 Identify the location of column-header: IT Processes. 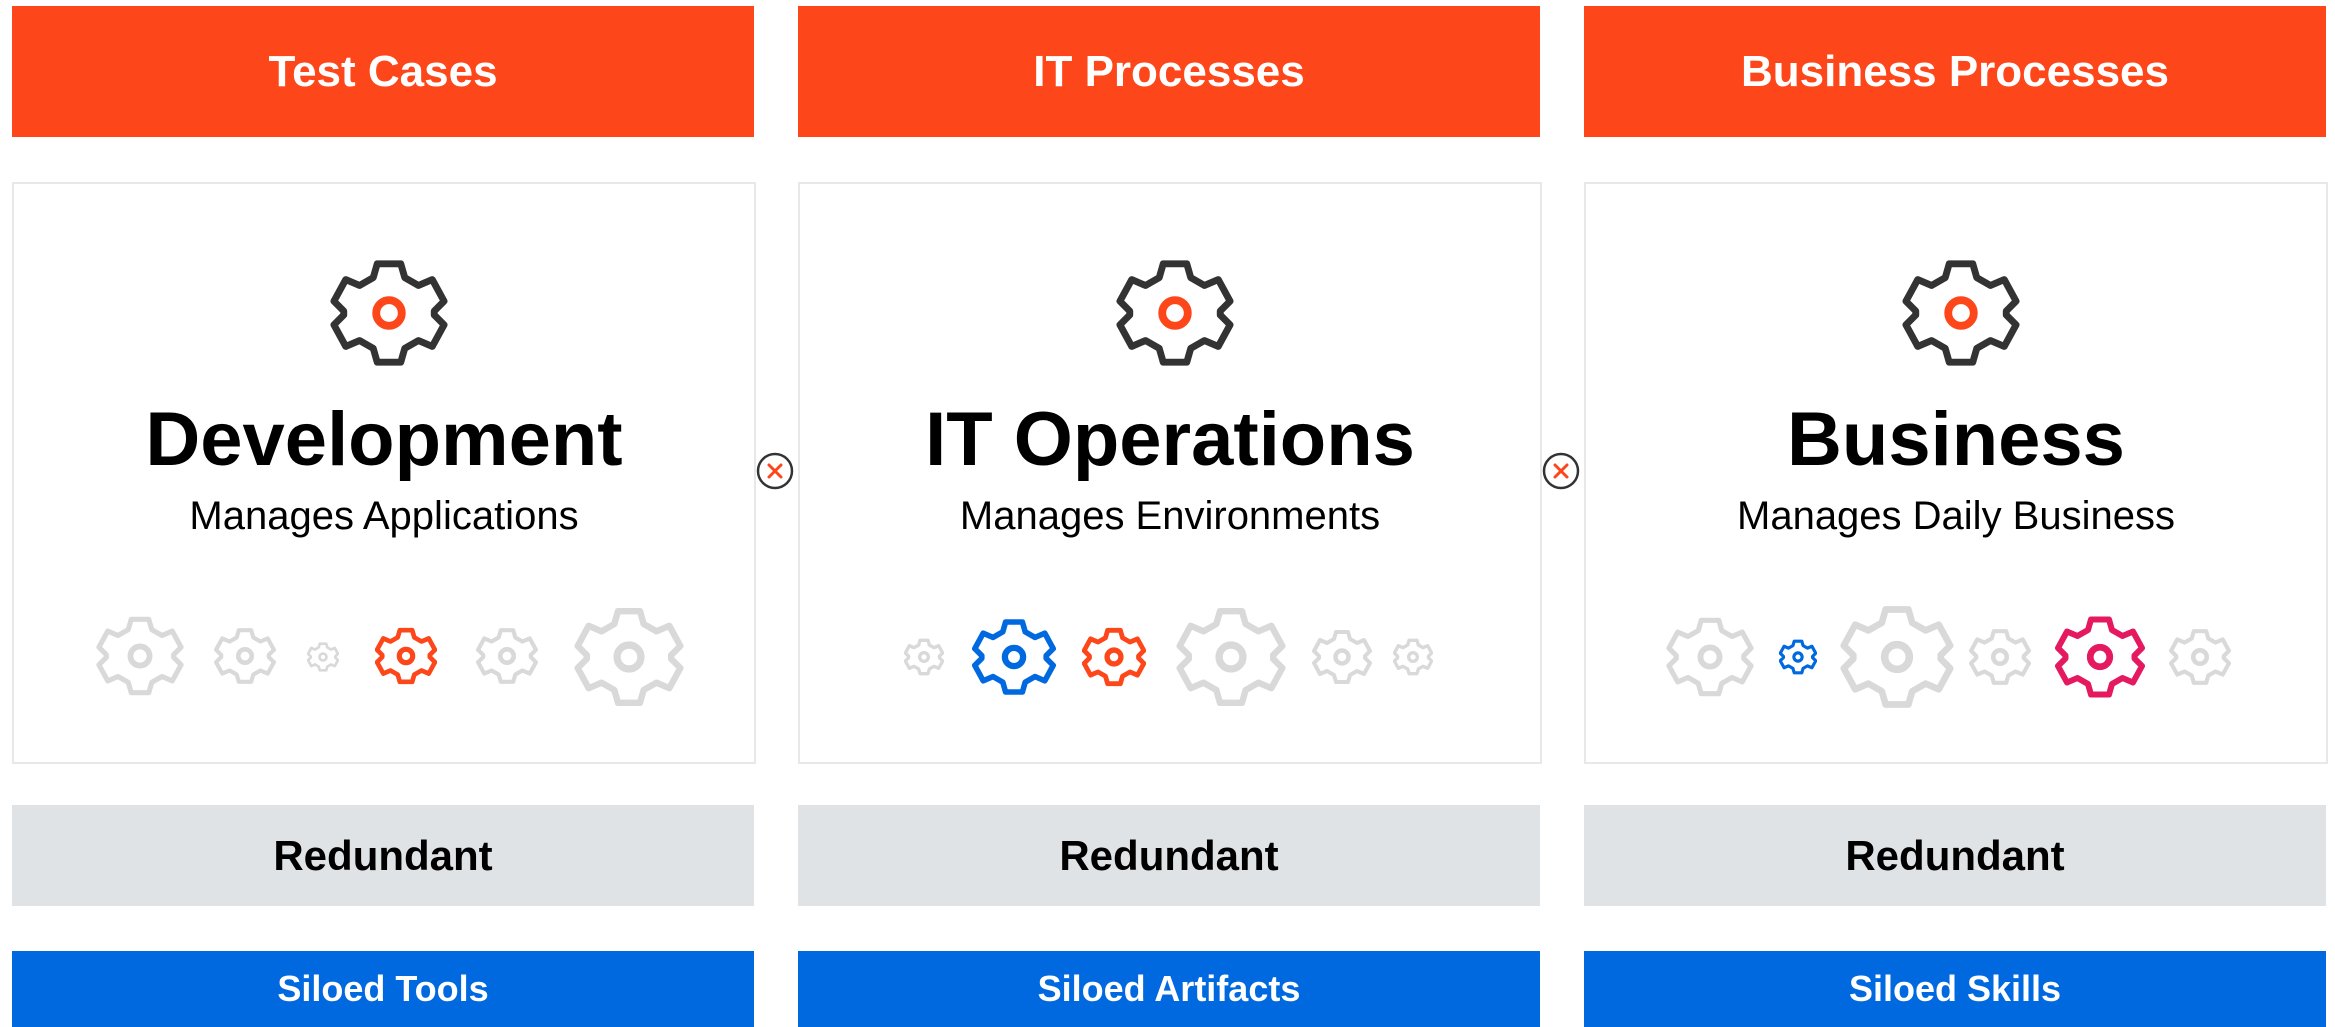
(1169, 71).